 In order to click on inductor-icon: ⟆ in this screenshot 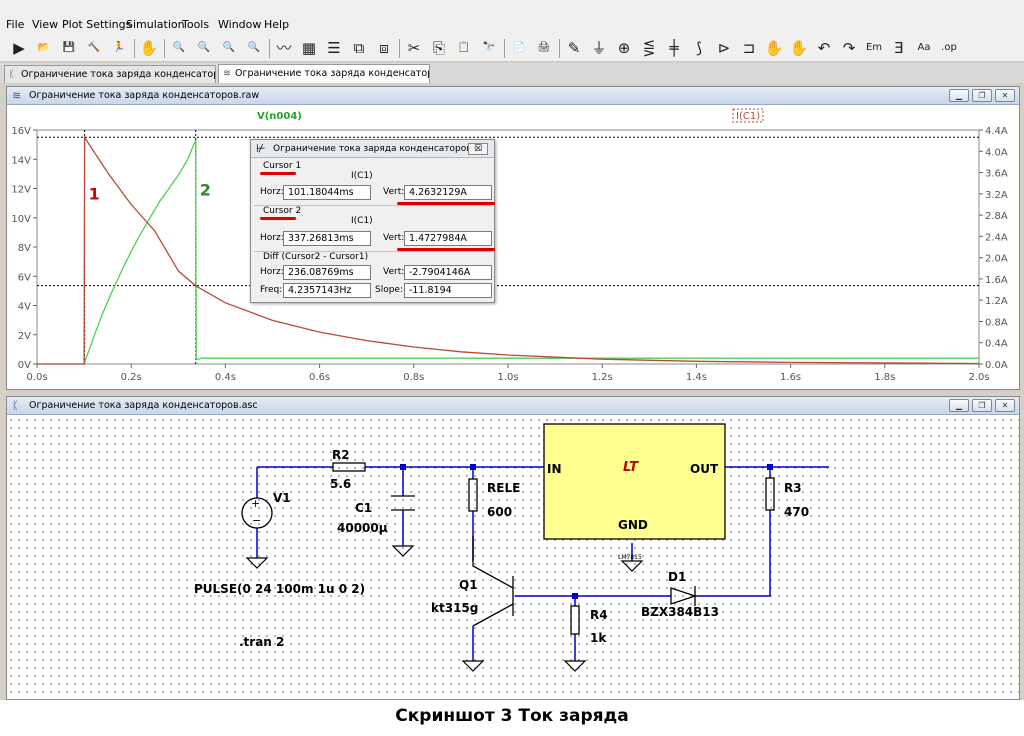, I will do `click(699, 48)`.